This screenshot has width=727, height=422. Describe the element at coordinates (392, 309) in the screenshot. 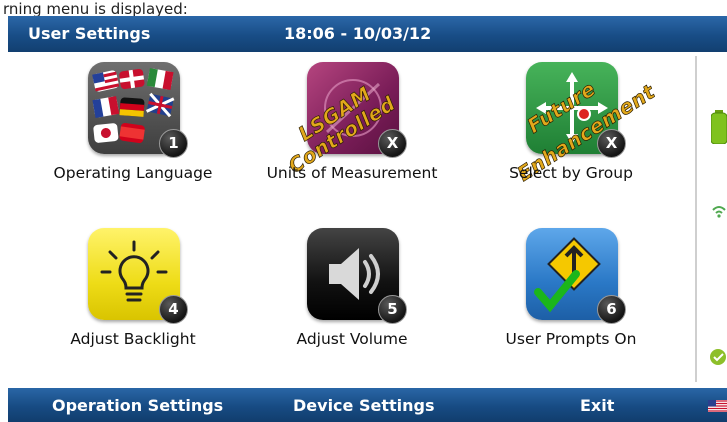

I see `badge-number: 5` at that location.